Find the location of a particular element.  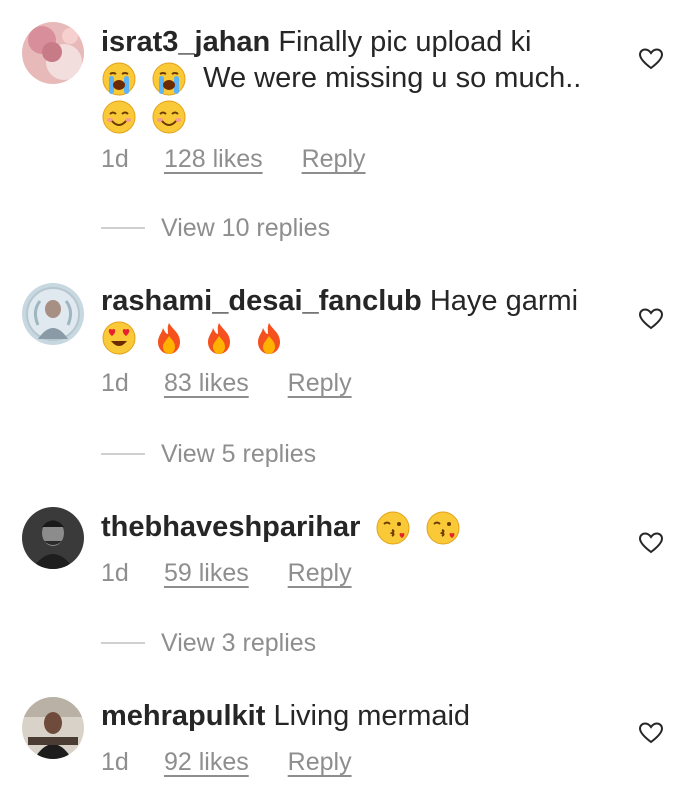

comment-meta: 1d 128 likes Reply is located at coordinates (233, 159).